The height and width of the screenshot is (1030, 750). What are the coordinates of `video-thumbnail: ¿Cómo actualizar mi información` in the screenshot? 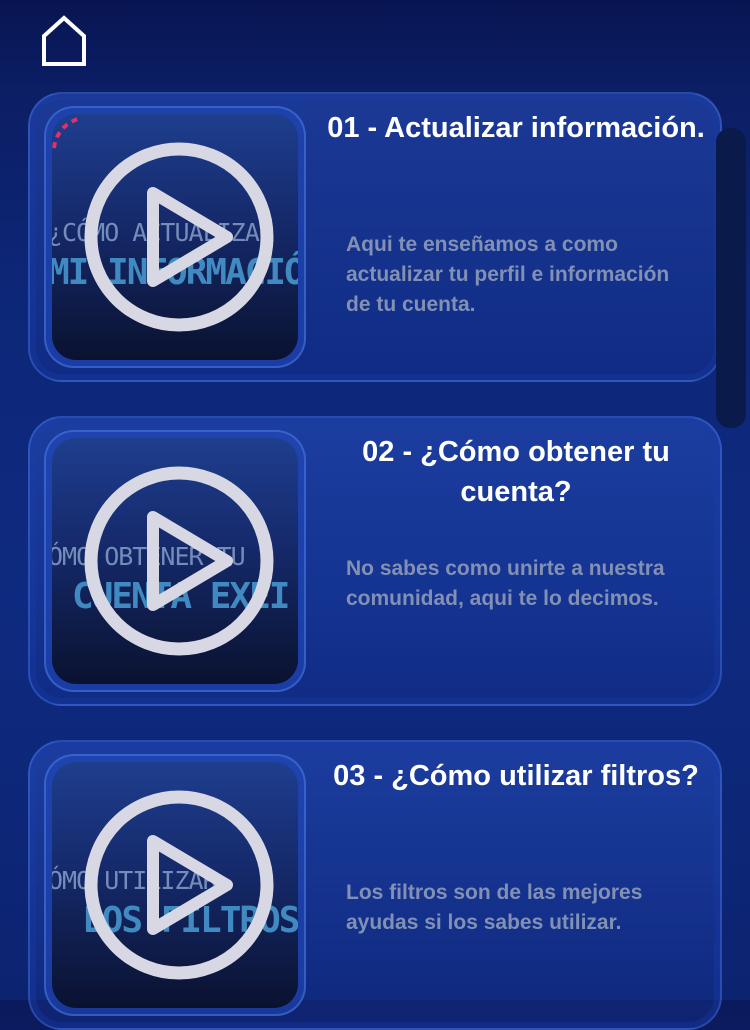 It's located at (175, 237).